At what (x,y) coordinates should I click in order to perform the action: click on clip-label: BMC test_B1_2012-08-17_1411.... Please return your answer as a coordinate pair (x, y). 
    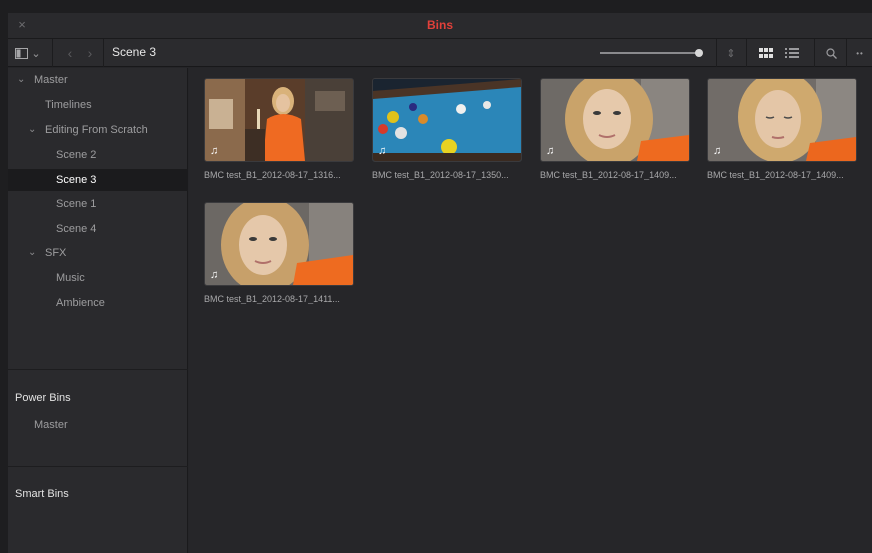
    Looking at the image, I should click on (272, 299).